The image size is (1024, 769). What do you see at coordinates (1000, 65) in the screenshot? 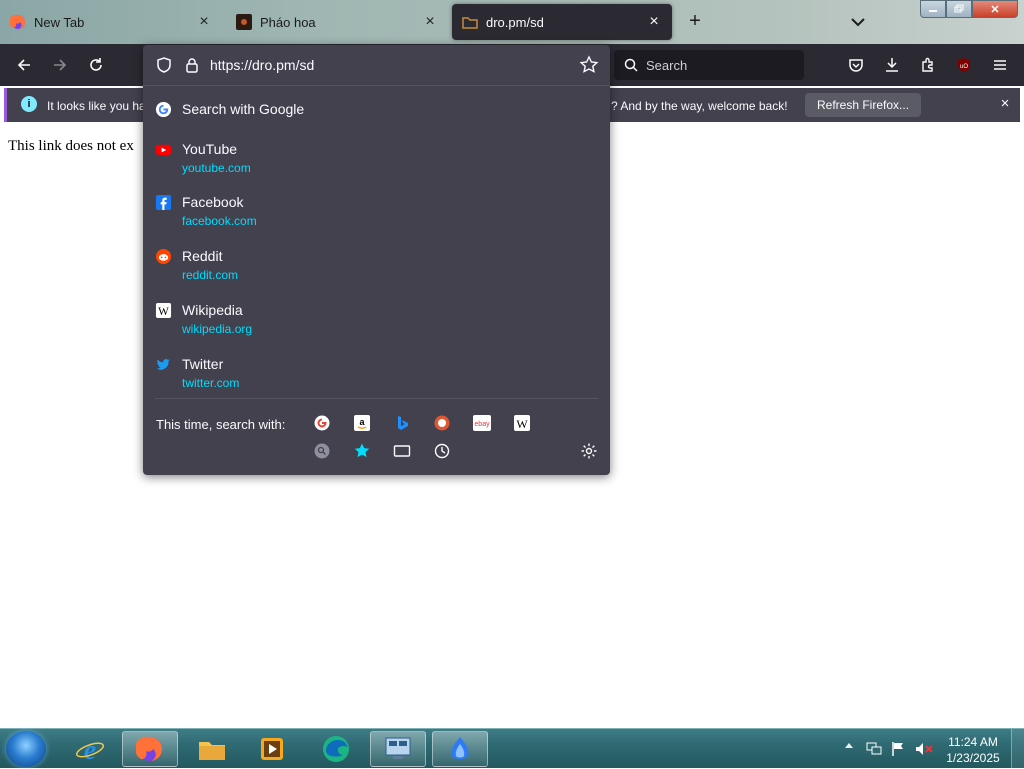
I see `app-menu-button` at bounding box center [1000, 65].